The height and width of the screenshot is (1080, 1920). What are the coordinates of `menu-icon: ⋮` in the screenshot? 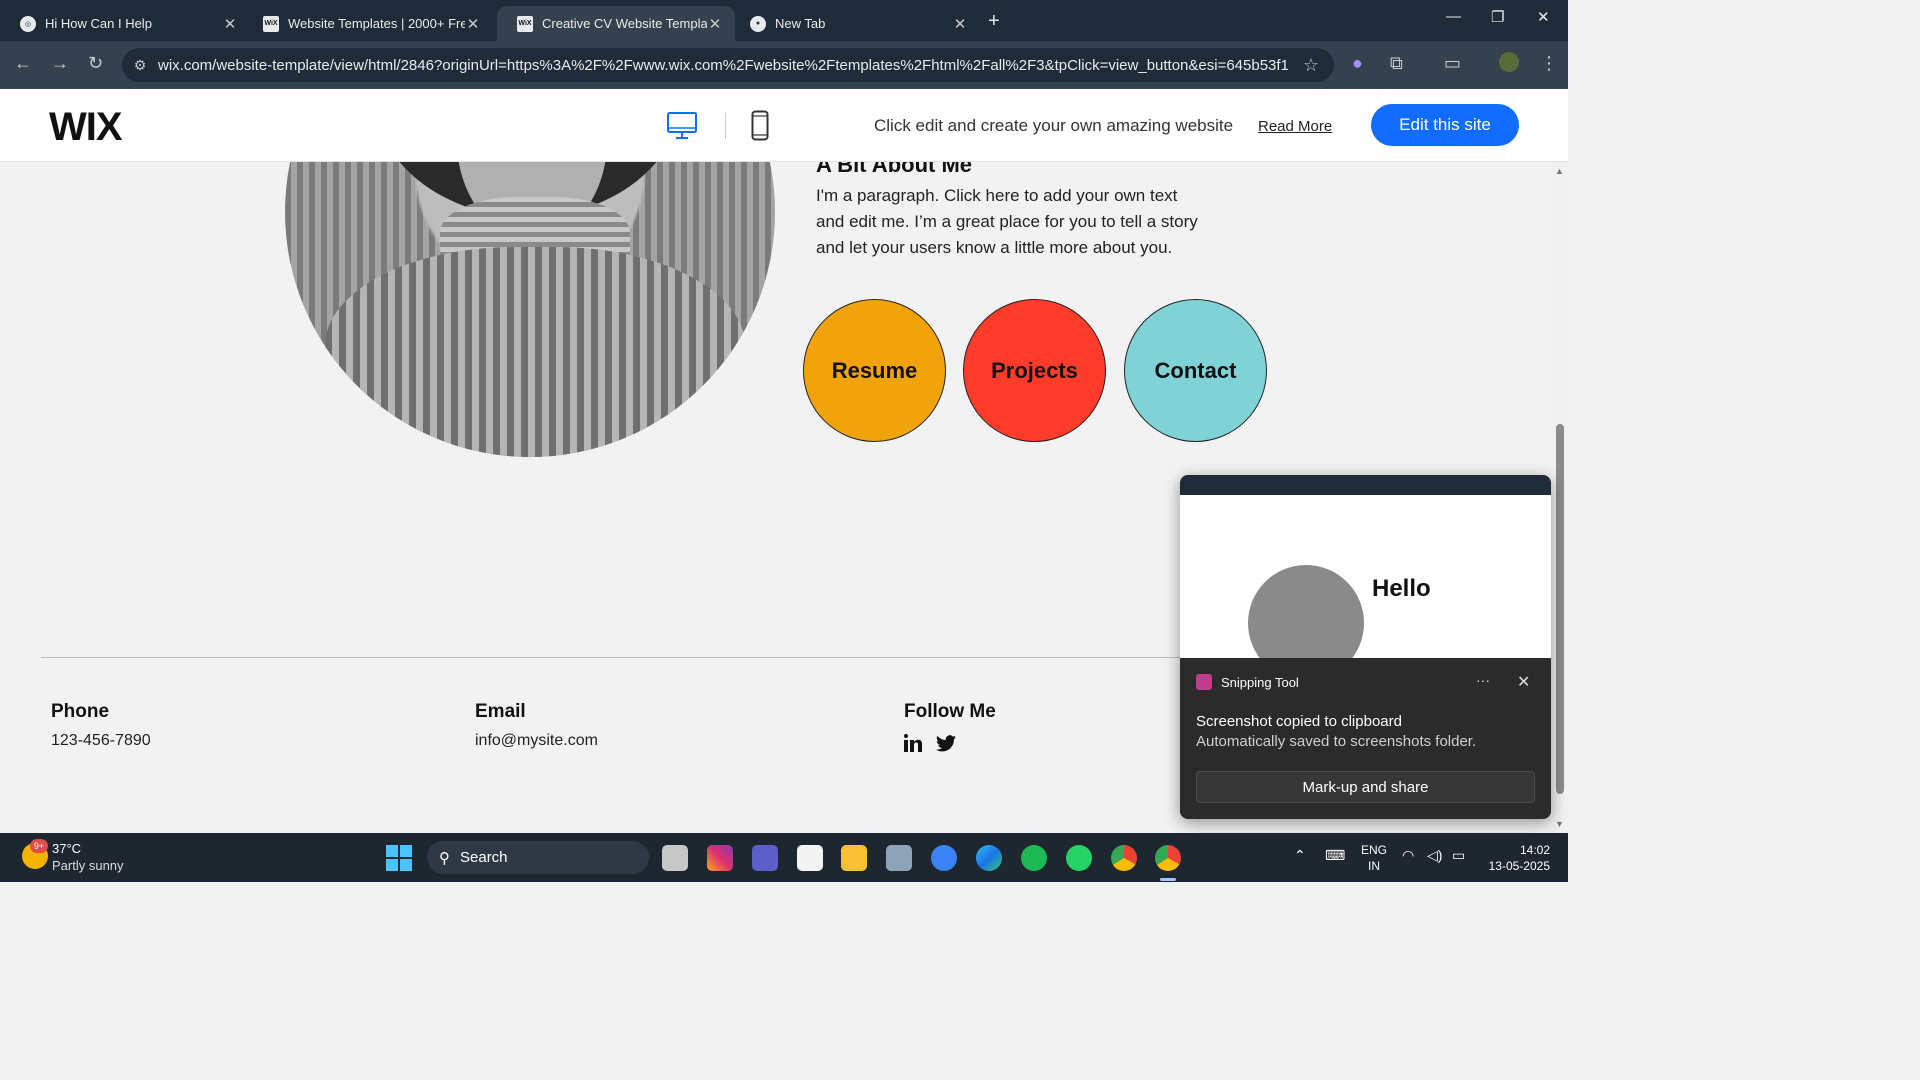 It's located at (1549, 63).